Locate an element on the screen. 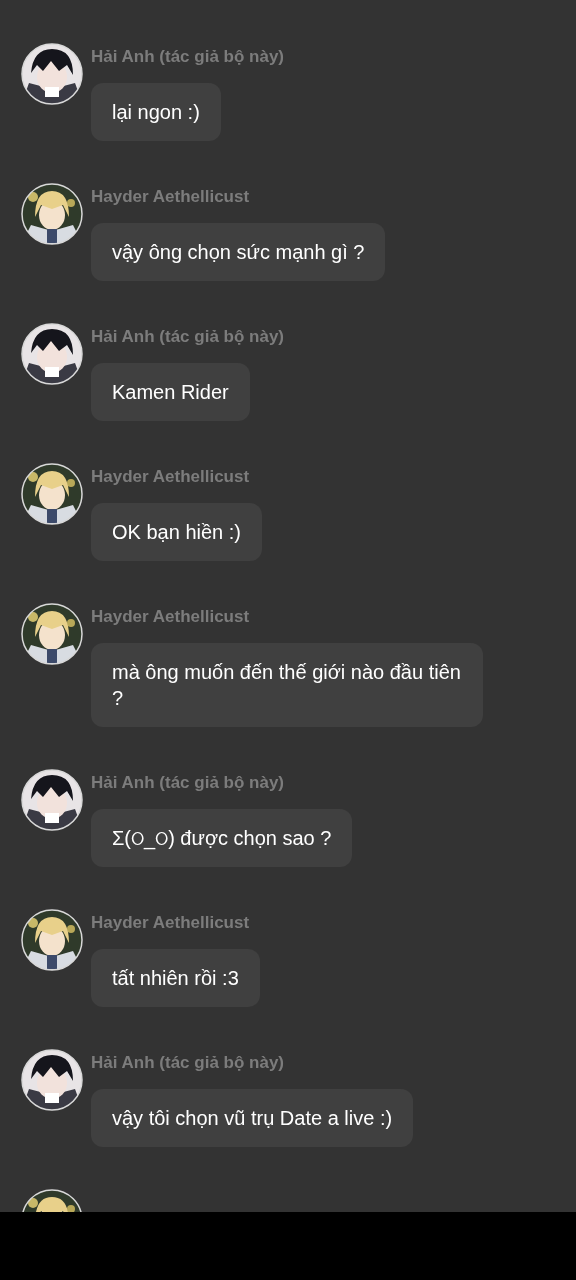 The width and height of the screenshot is (576, 1280). message-bubble: tất nhiên rồi :3 is located at coordinates (175, 978).